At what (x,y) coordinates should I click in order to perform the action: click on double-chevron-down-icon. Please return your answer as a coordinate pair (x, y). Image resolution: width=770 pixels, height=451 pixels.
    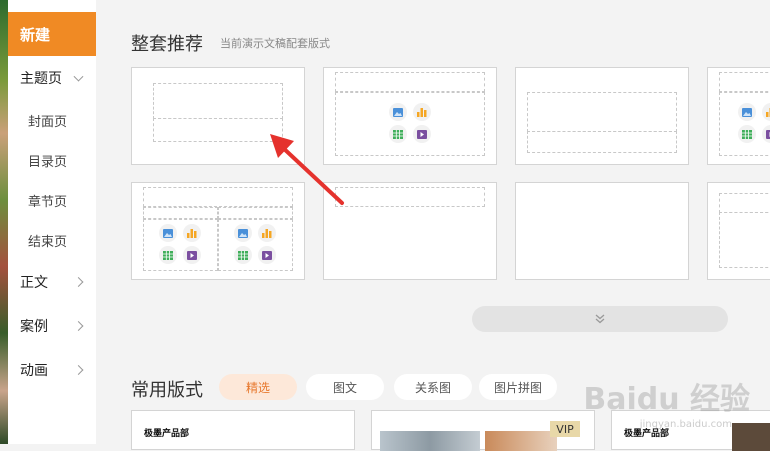
    Looking at the image, I should click on (600, 319).